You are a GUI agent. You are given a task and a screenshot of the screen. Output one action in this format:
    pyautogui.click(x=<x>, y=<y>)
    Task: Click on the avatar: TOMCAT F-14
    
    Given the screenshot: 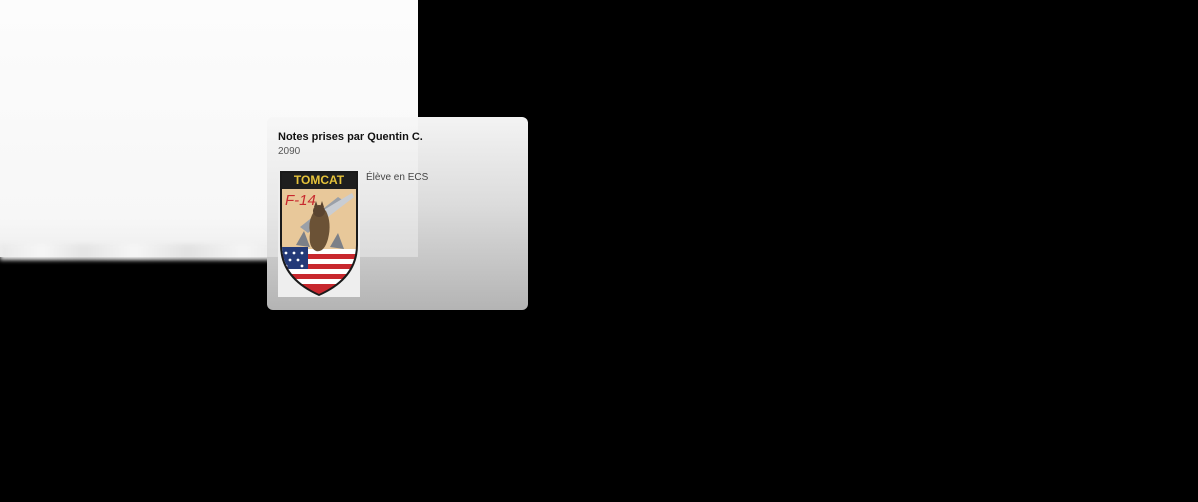 What is the action you would take?
    pyautogui.click(x=319, y=232)
    